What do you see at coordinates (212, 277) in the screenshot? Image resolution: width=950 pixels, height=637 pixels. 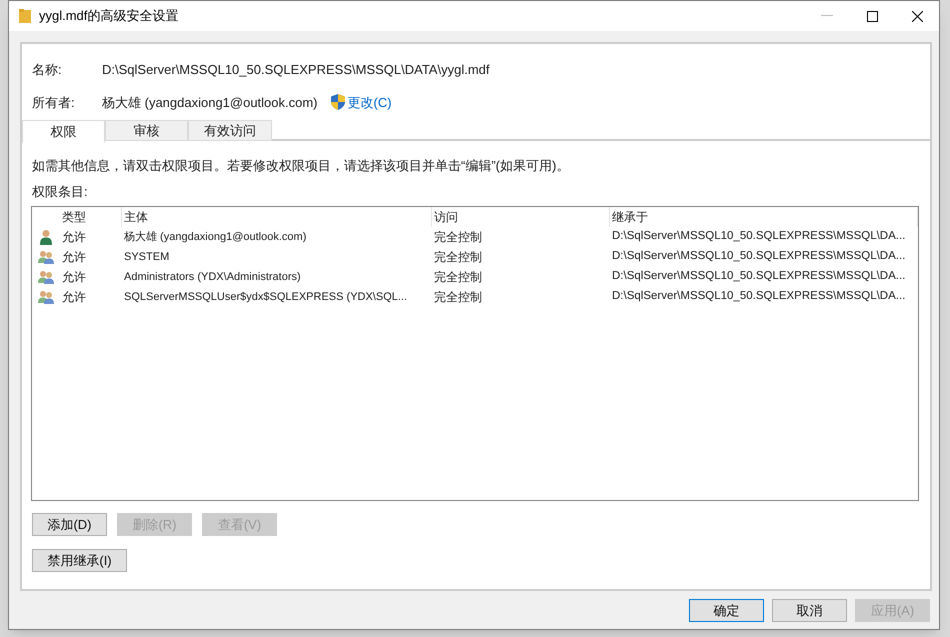 I see `table-cell-text: Administrators (YDX\Administrators)` at bounding box center [212, 277].